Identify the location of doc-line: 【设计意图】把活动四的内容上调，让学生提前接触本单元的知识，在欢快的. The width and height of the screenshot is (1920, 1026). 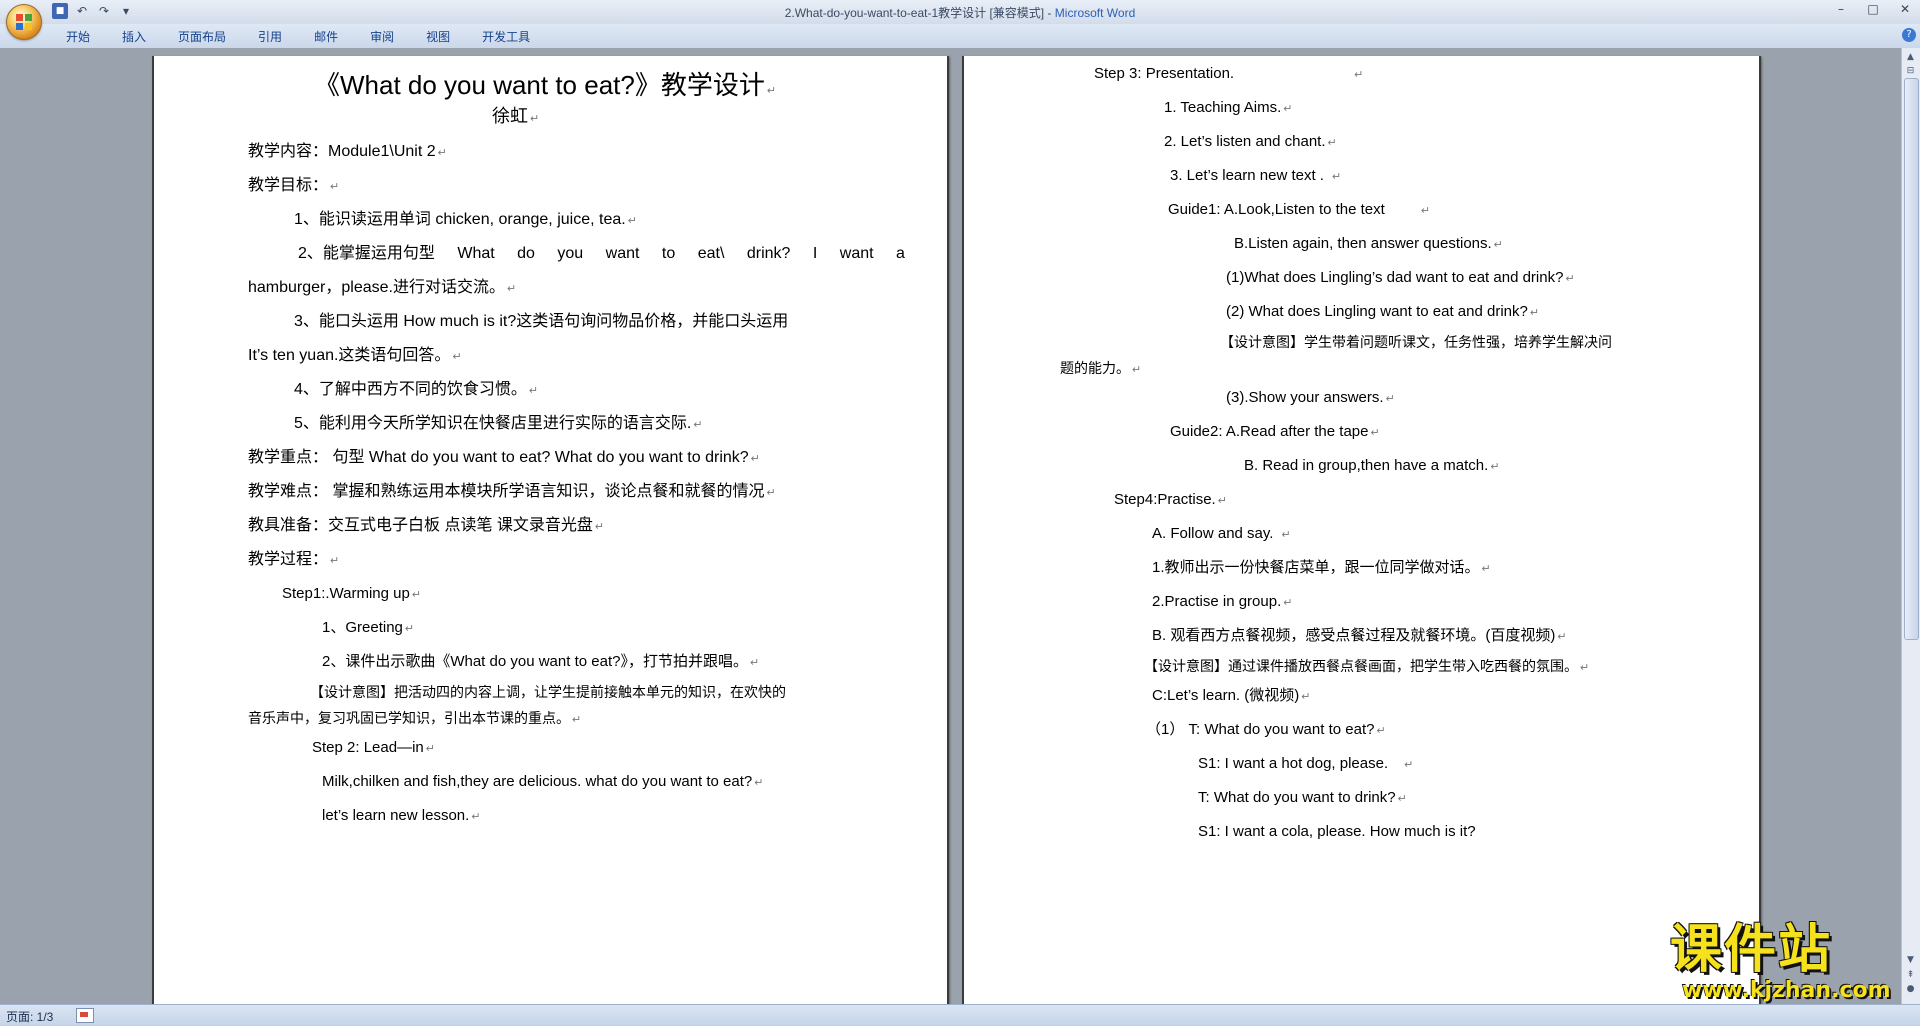
(548, 692).